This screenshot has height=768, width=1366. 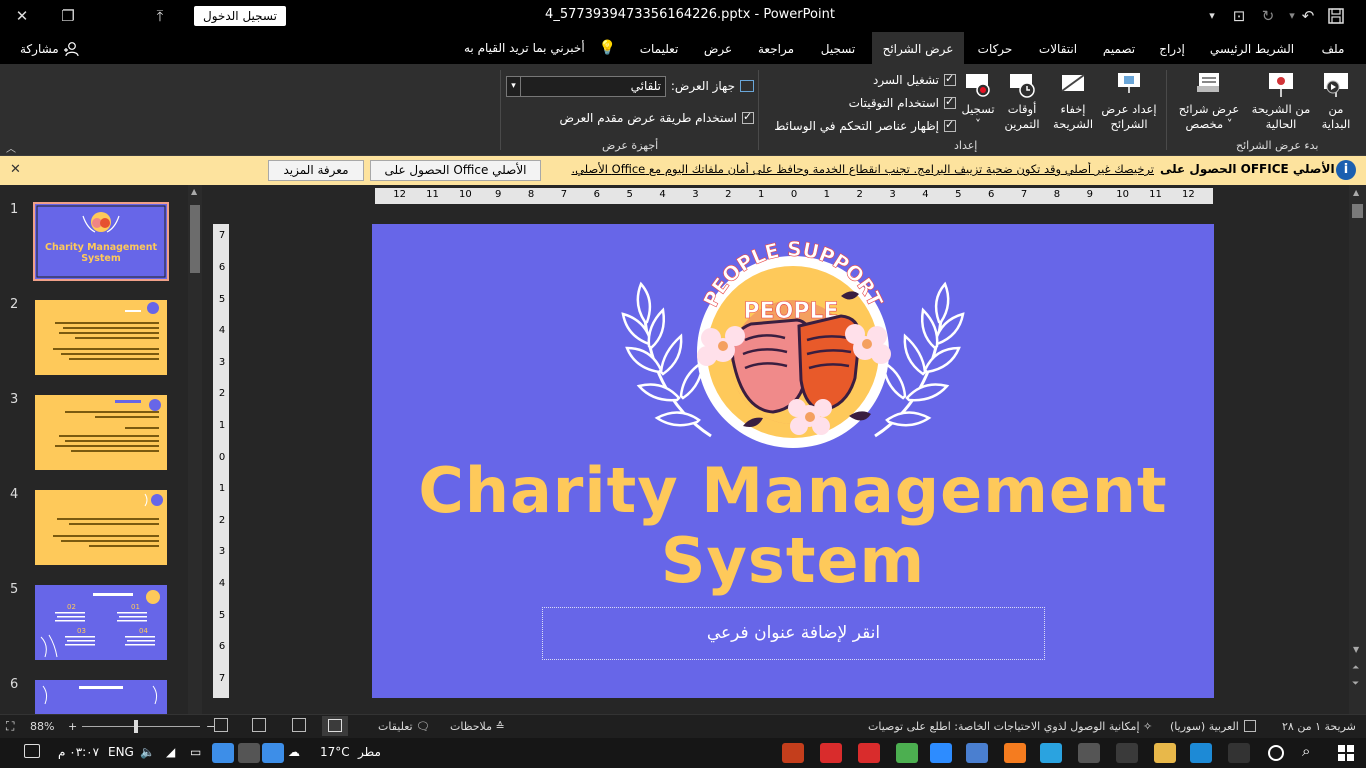 What do you see at coordinates (1276, 753) in the screenshot?
I see `cortana-icon` at bounding box center [1276, 753].